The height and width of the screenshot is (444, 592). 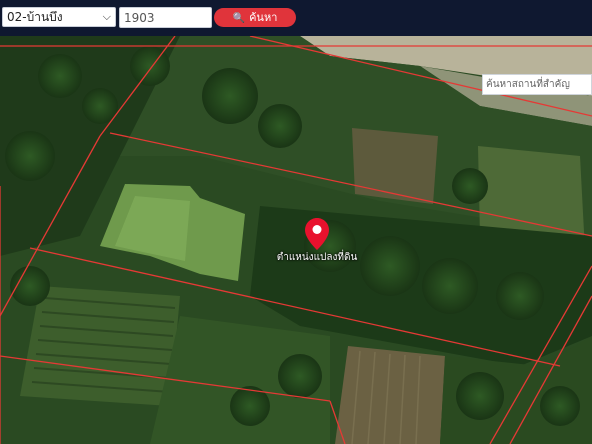 I want to click on place-search-input: ค้นหาสถานที่สำคัญ, so click(x=537, y=84).